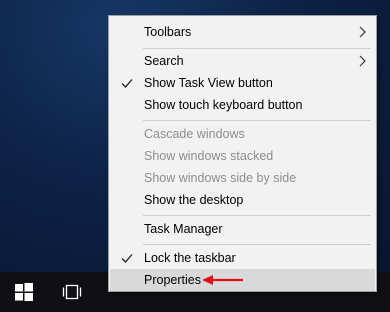  What do you see at coordinates (222, 280) in the screenshot?
I see `red-arrow-annotation-icon` at bounding box center [222, 280].